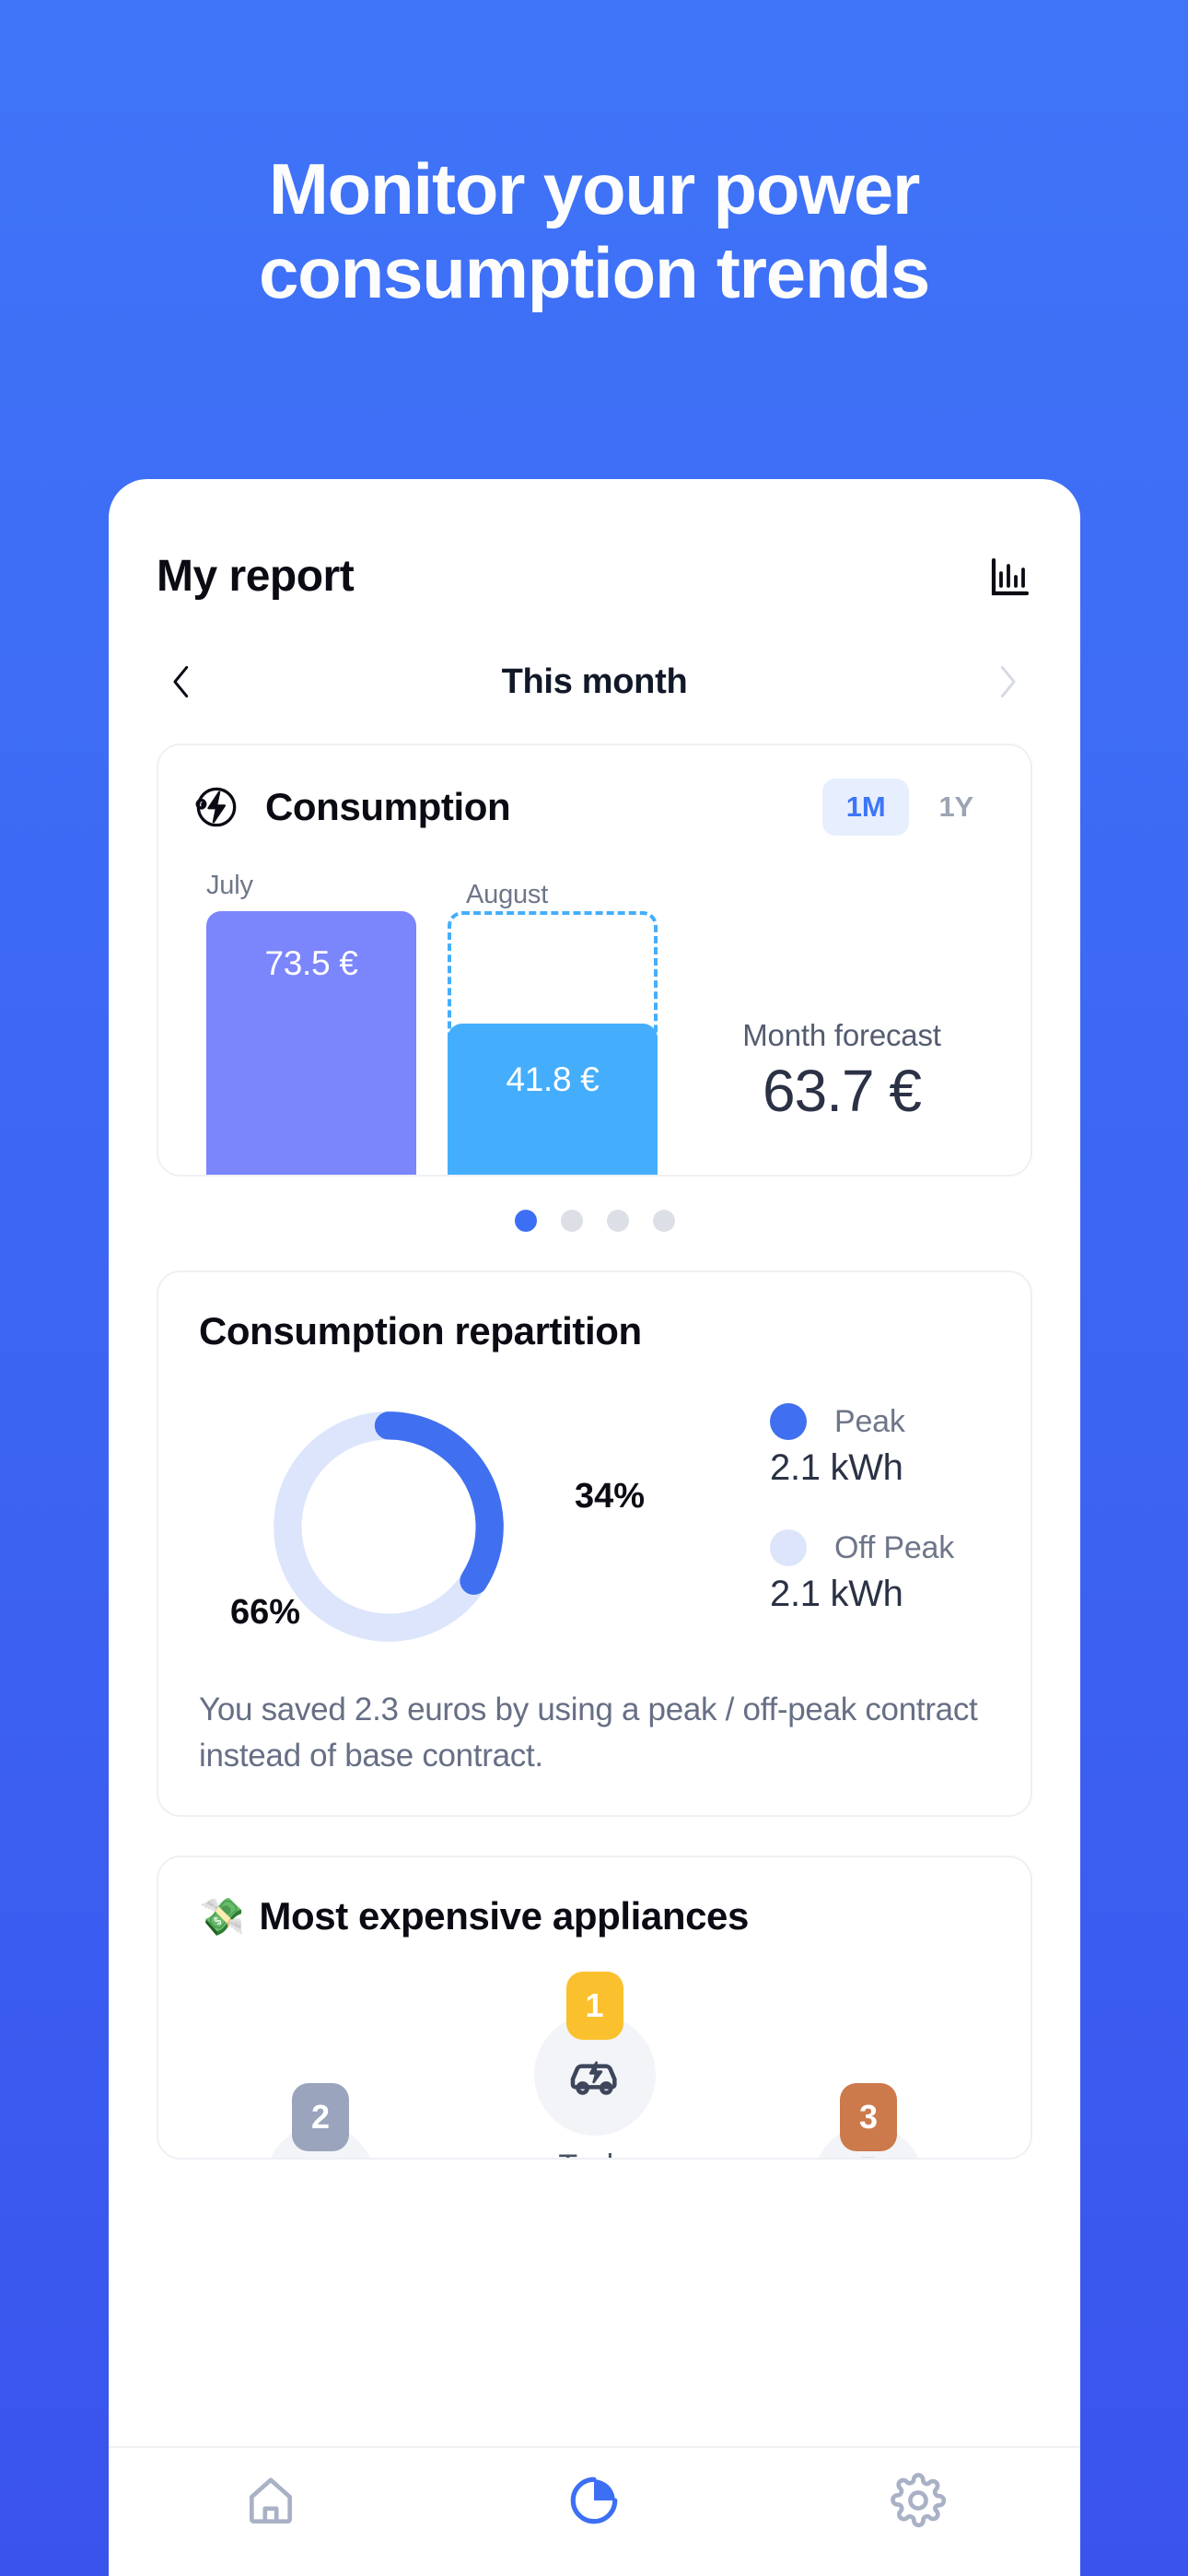 This screenshot has width=1188, height=2576. What do you see at coordinates (955, 807) in the screenshot?
I see `range-option-1y: 1Y` at bounding box center [955, 807].